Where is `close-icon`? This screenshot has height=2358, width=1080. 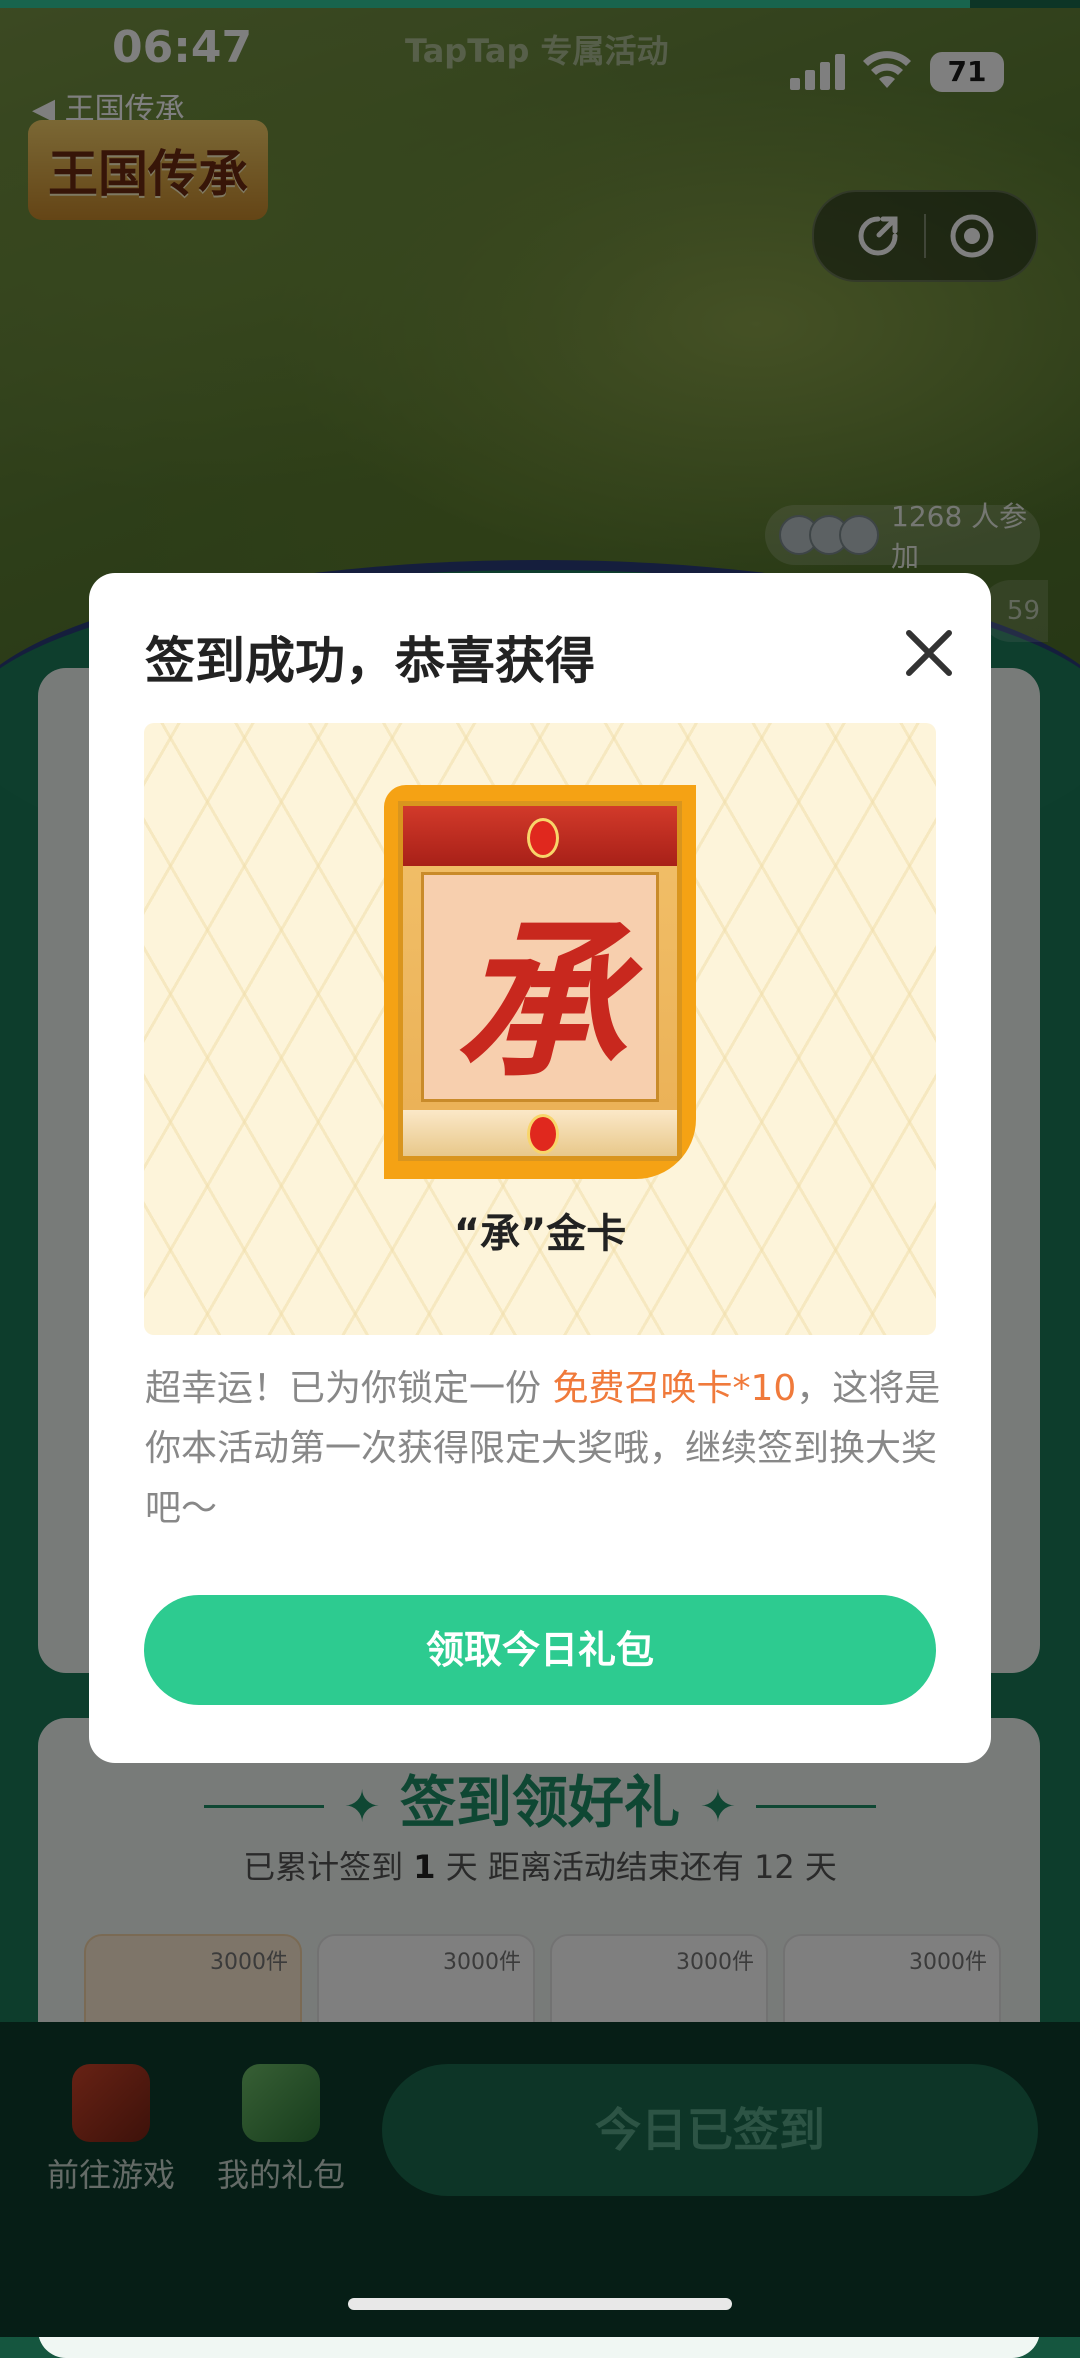 close-icon is located at coordinates (929, 653).